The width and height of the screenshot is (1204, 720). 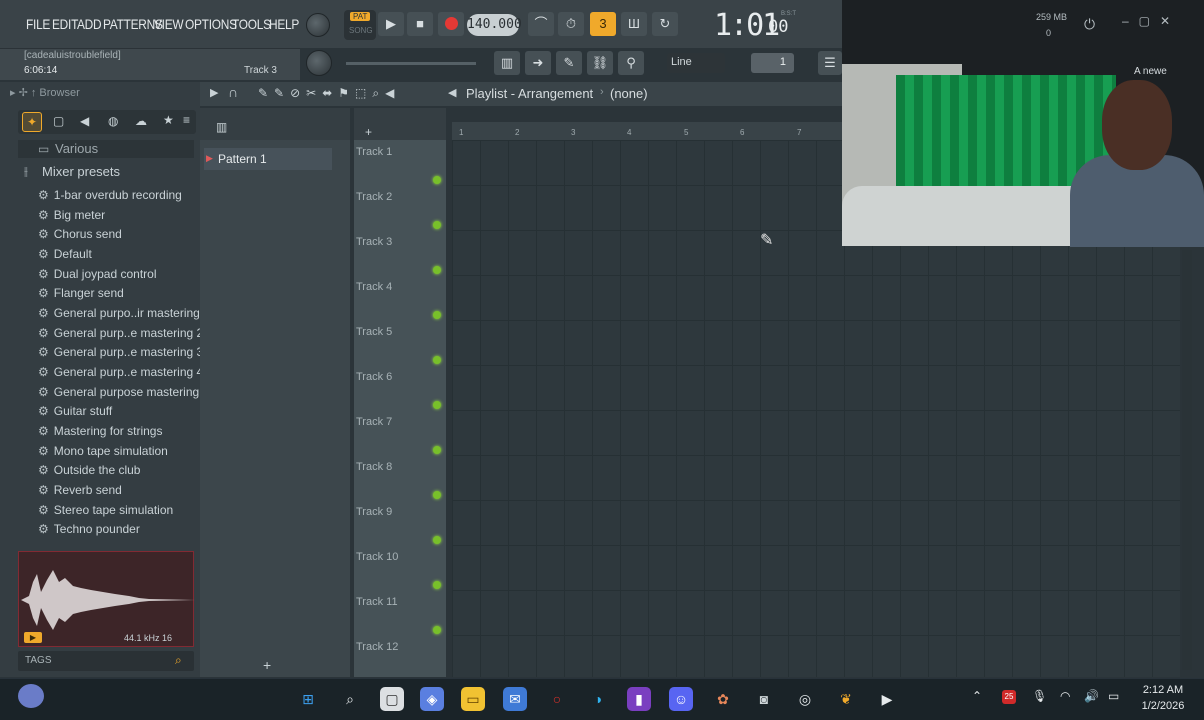 What do you see at coordinates (764, 699) in the screenshot?
I see `camera-icon: ◙` at bounding box center [764, 699].